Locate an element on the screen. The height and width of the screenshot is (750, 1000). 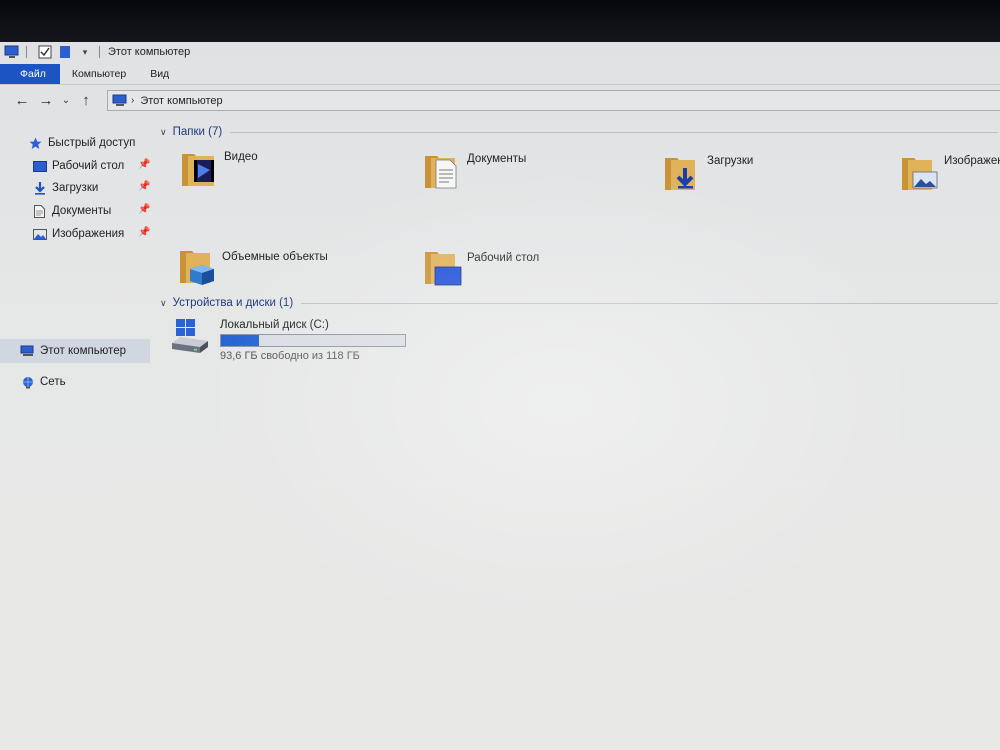
folder-documents: Документы is located at coordinates (474, 172).